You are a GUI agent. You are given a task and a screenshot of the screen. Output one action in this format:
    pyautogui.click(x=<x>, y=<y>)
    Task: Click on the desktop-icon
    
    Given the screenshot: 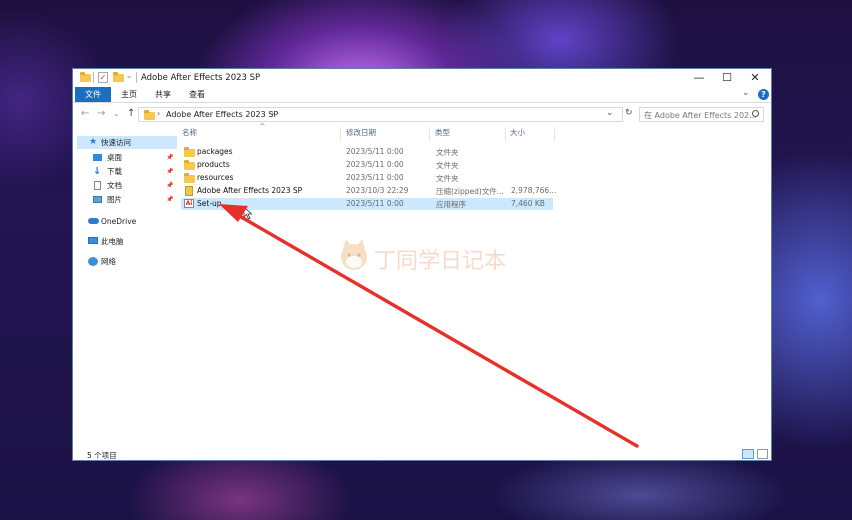 What is the action you would take?
    pyautogui.click(x=97, y=157)
    